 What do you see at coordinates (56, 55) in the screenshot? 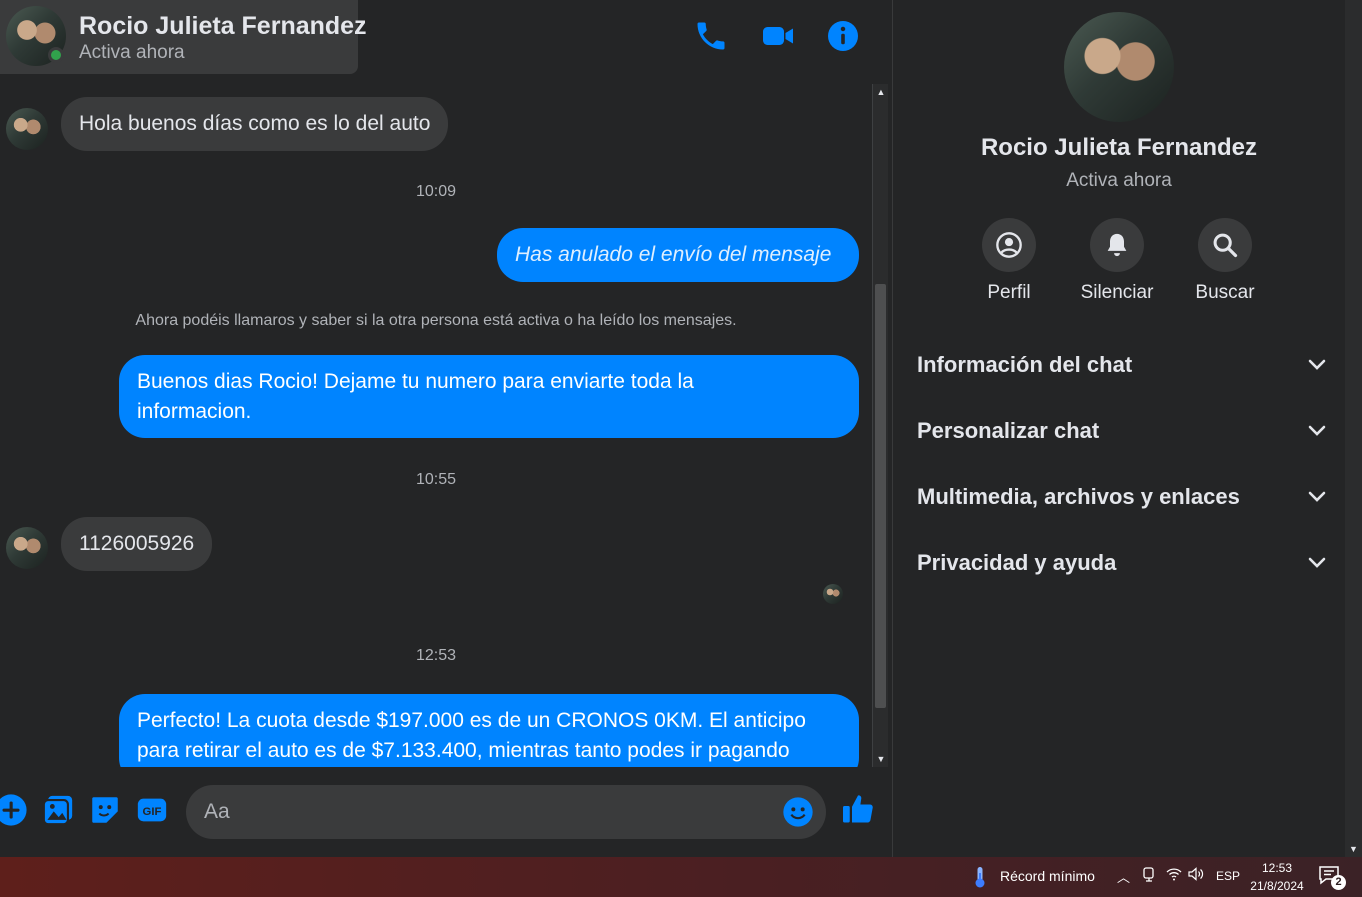
I see `online-status-dot` at bounding box center [56, 55].